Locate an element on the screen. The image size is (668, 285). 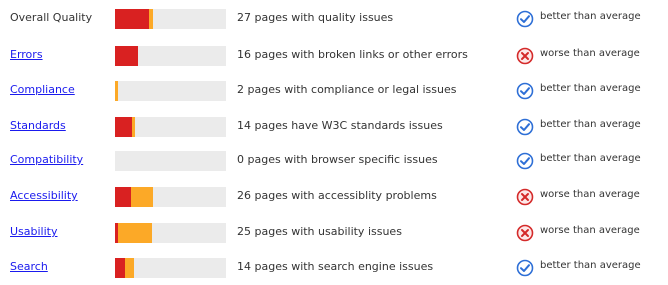
issue-description: 27 pages with quality issues is located at coordinates (315, 17).